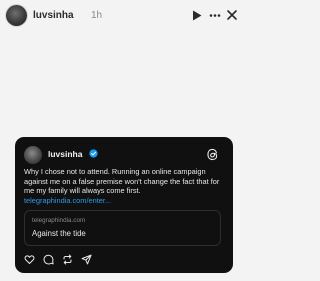 Image resolution: width=320 pixels, height=281 pixels. I want to click on verified-badge-icon, so click(93, 153).